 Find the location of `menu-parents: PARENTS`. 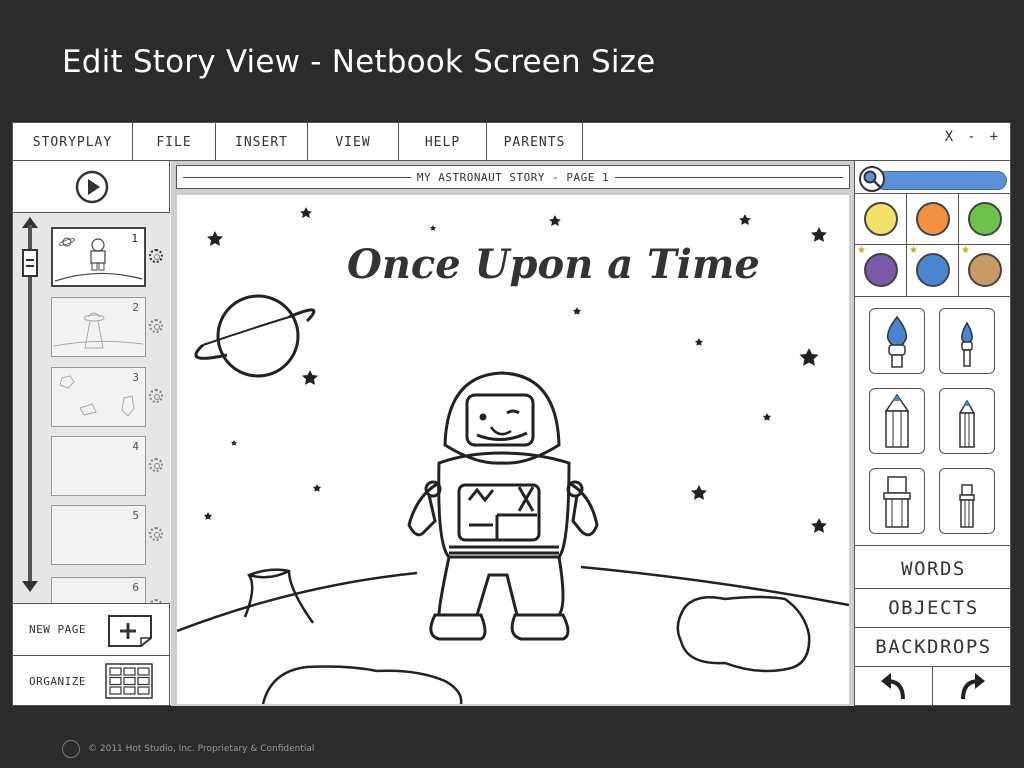

menu-parents: PARENTS is located at coordinates (535, 142).